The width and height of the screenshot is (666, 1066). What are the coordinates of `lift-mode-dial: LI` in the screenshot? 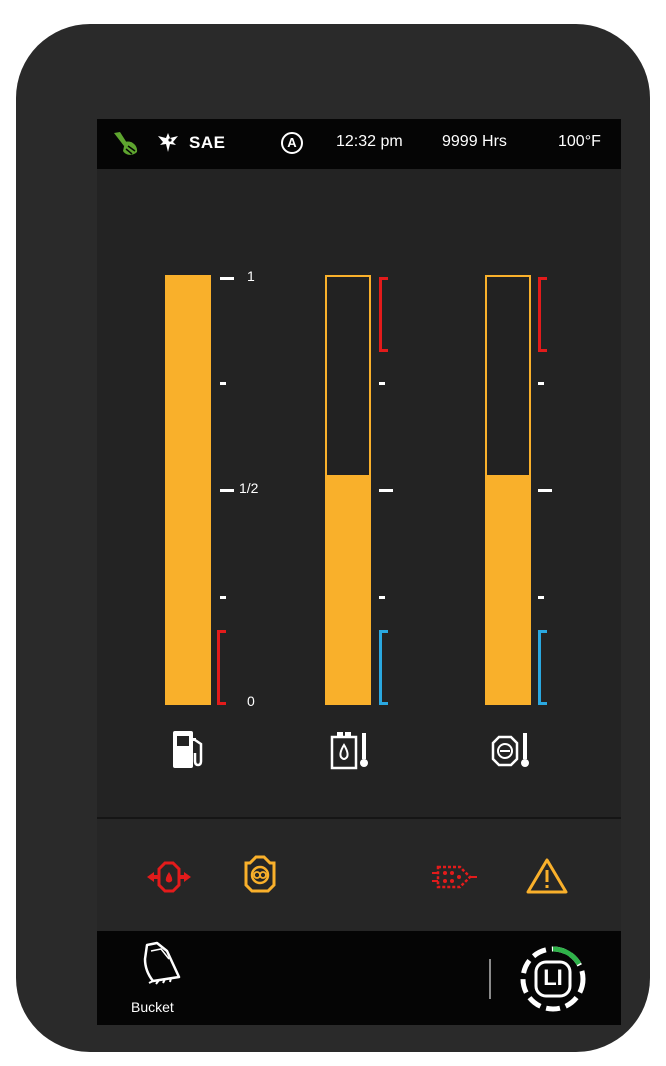 It's located at (553, 979).